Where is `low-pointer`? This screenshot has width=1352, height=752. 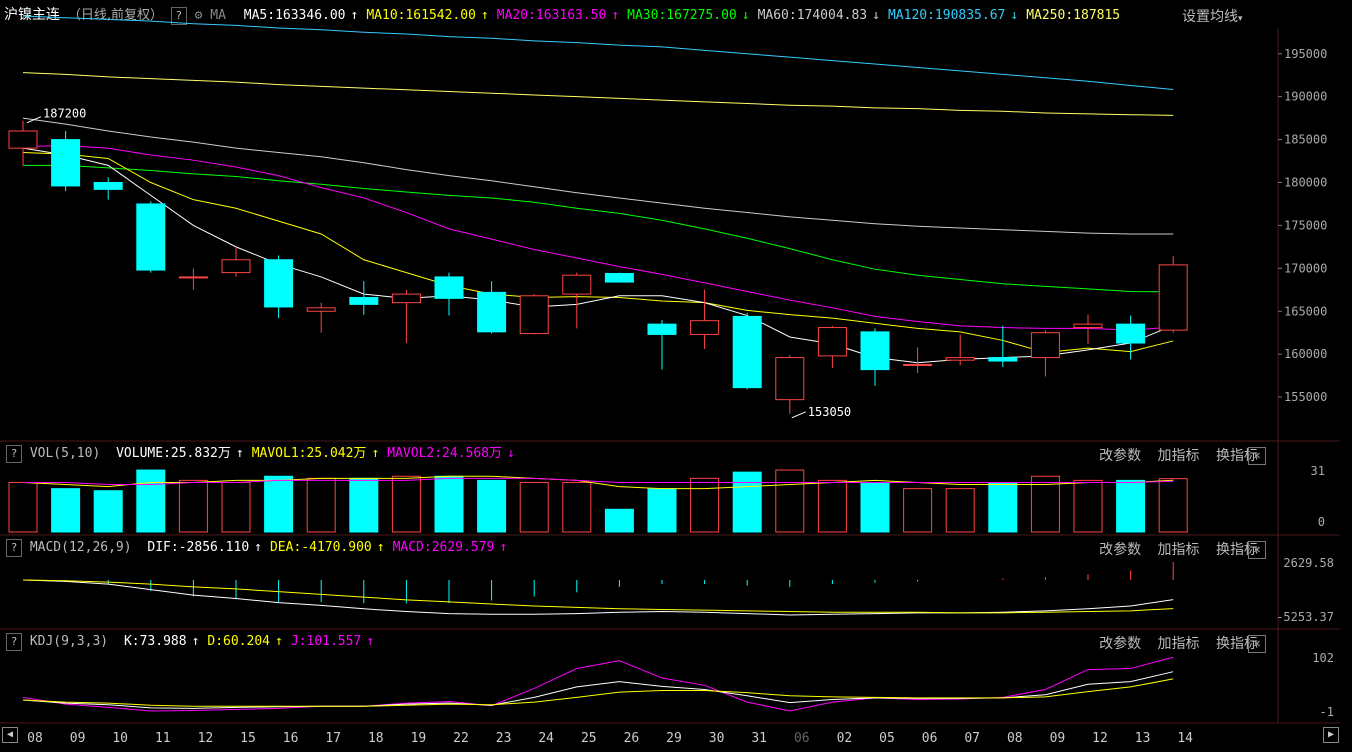 low-pointer is located at coordinates (798, 415).